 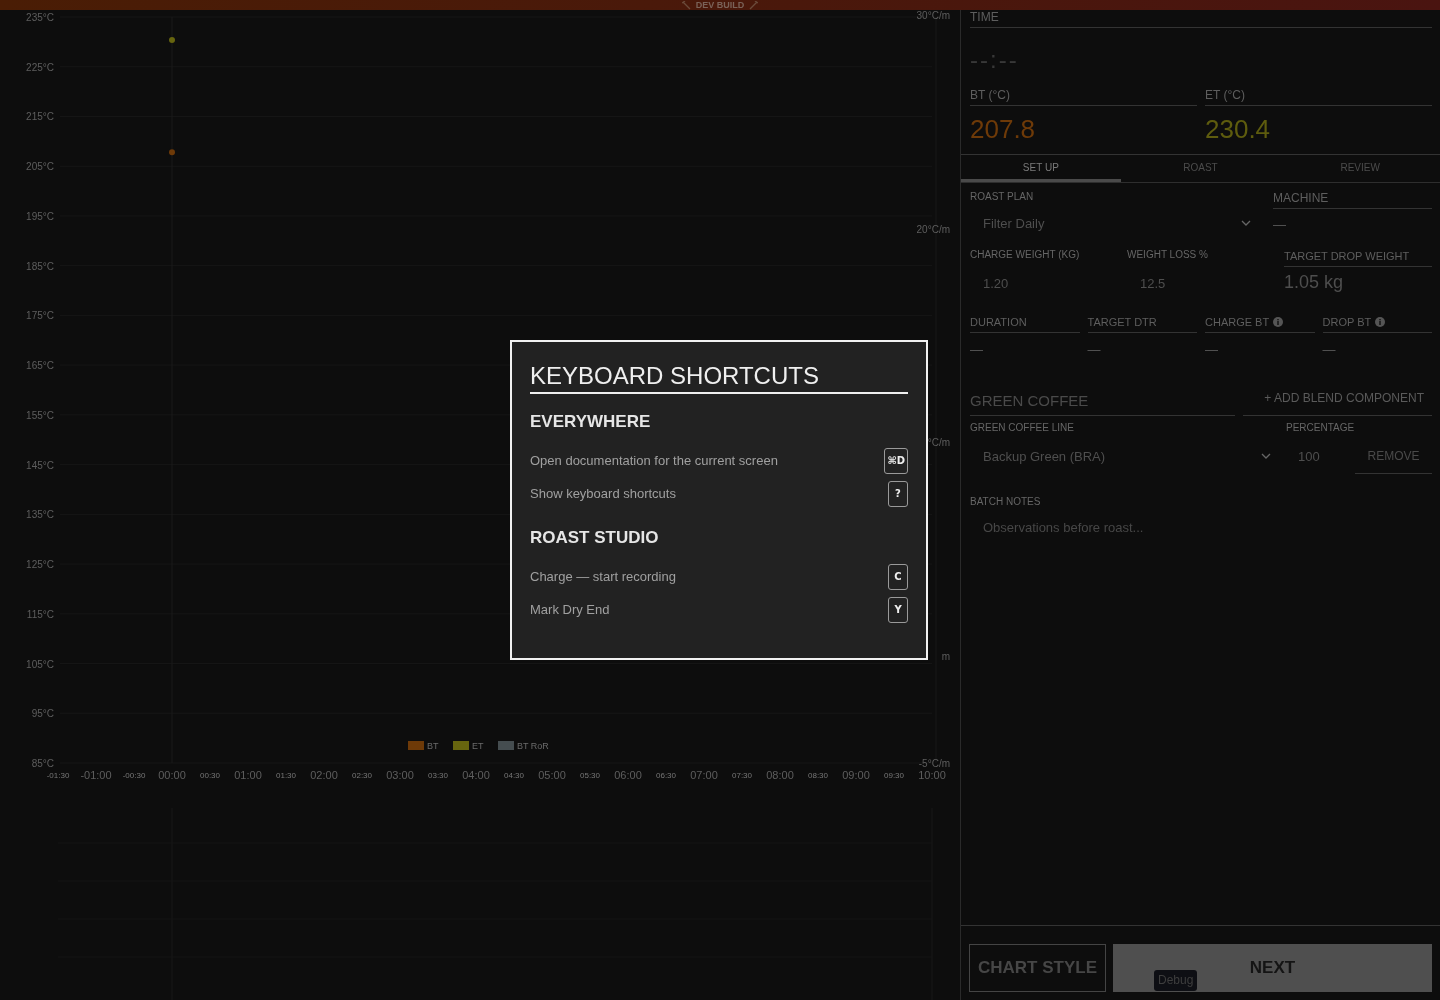 I want to click on axis-label: 09:00, so click(x=856, y=775).